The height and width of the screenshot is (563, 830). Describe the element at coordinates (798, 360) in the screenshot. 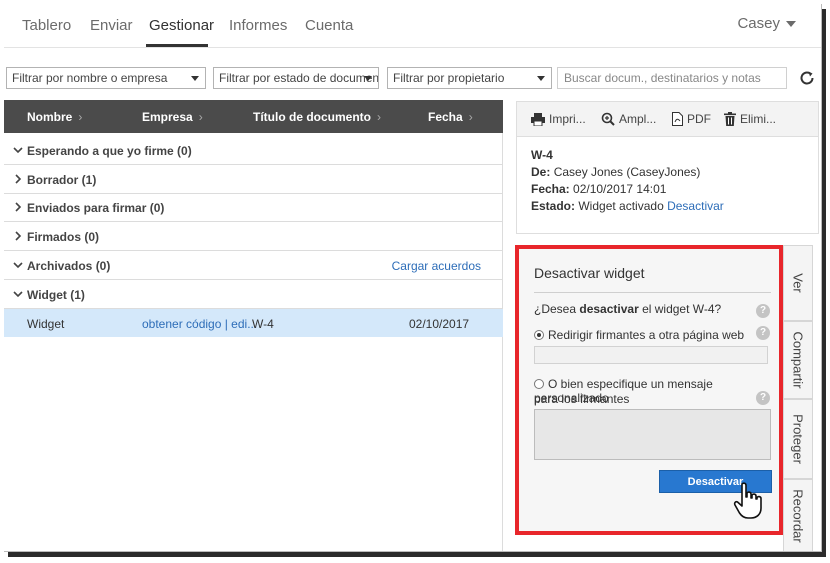

I see `side-tab-compartir: Compartir` at that location.